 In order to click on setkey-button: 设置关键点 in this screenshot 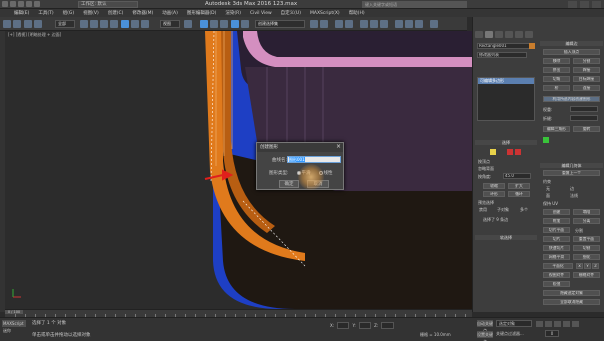, I will do `click(485, 336)`.